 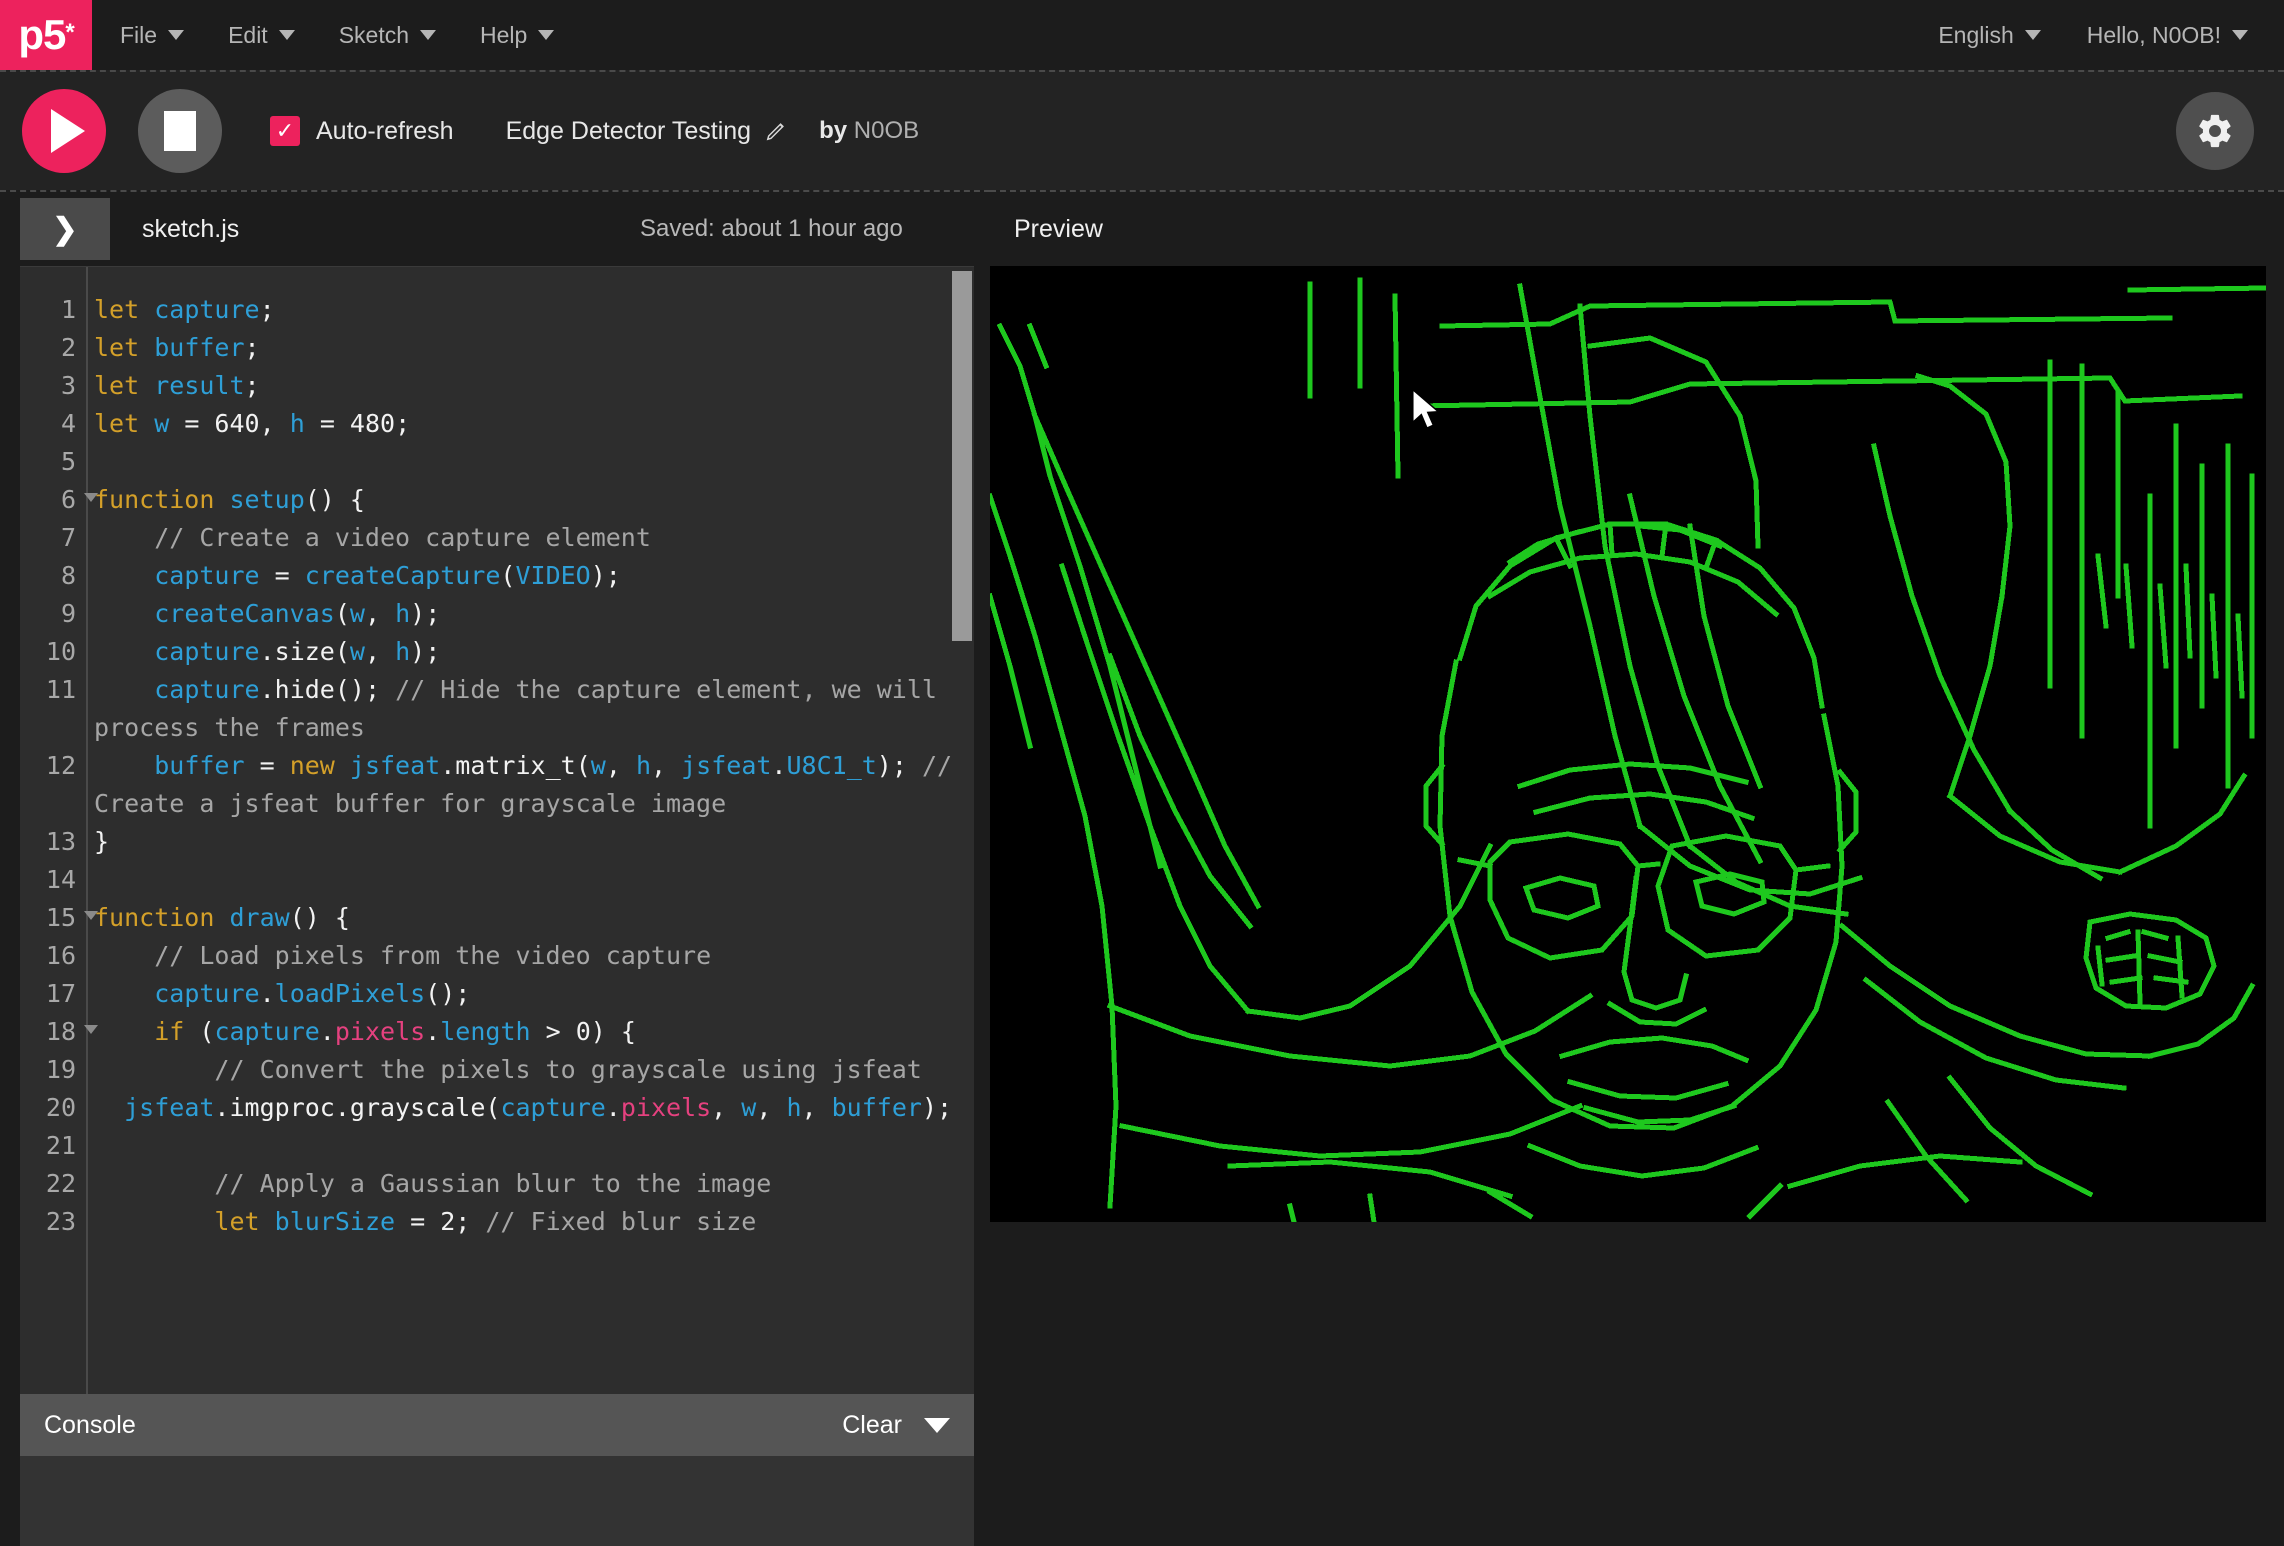 I want to click on line-number: 17, so click(x=60, y=993).